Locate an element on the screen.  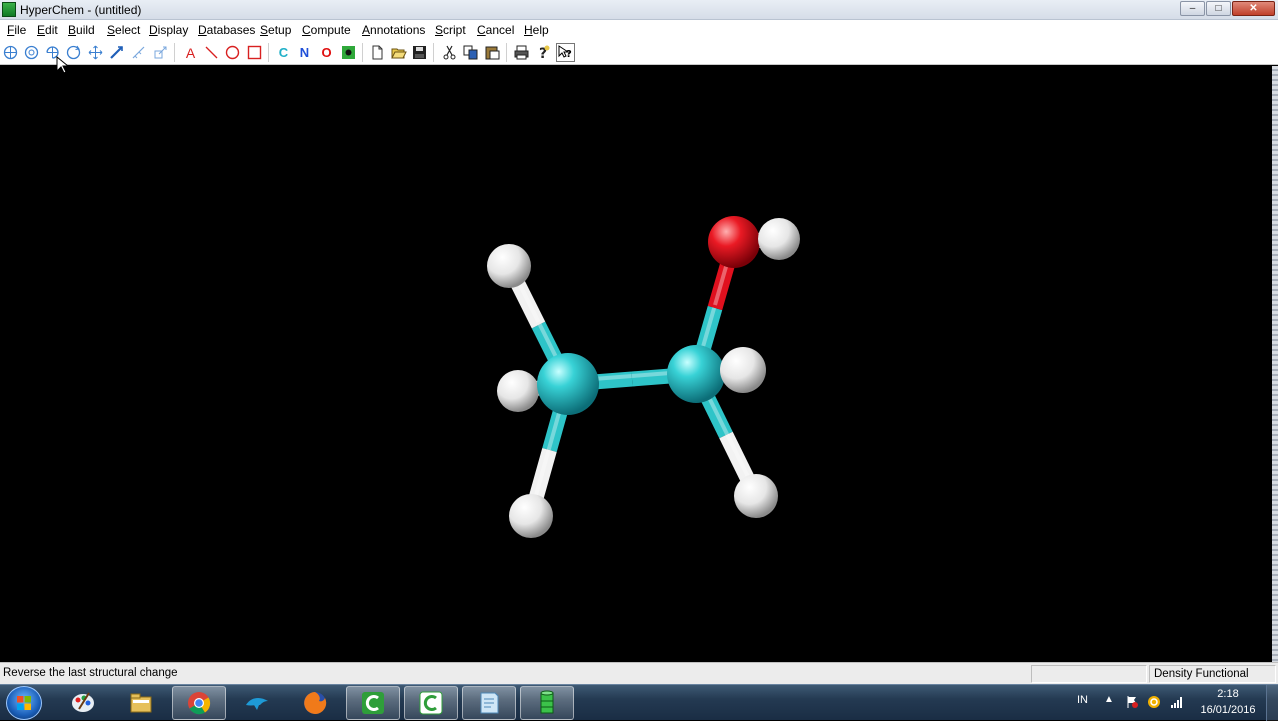
maximize-button: □ is located at coordinates (1218, 8).